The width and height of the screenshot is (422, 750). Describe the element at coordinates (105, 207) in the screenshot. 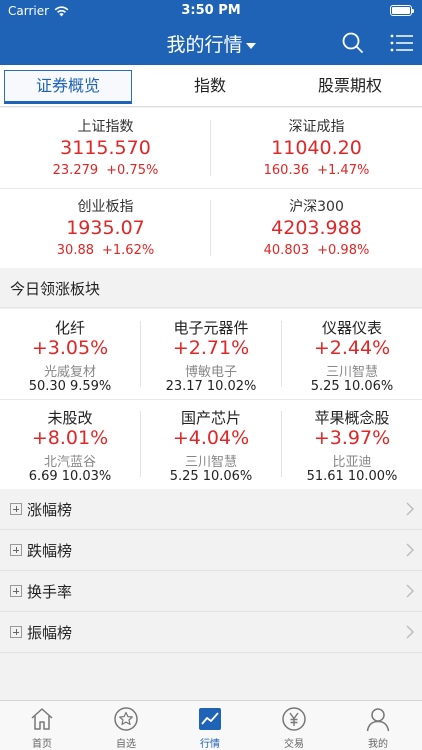

I see `index-name: 创业板指` at that location.